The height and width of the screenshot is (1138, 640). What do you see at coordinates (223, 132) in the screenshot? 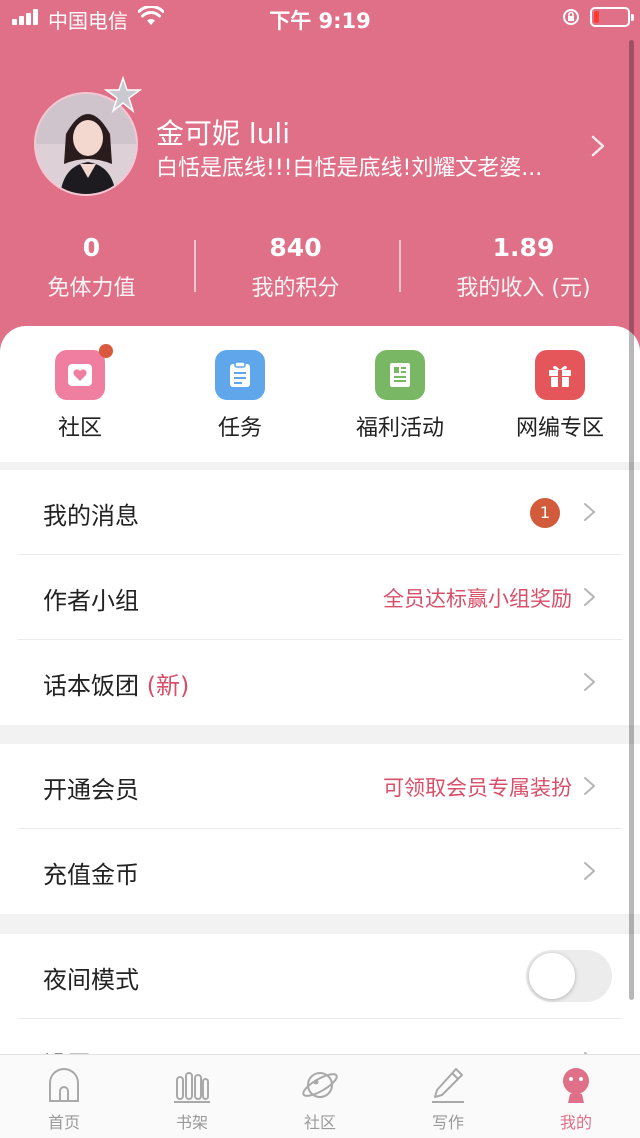
I see `profile-name: 金可妮 luli` at bounding box center [223, 132].